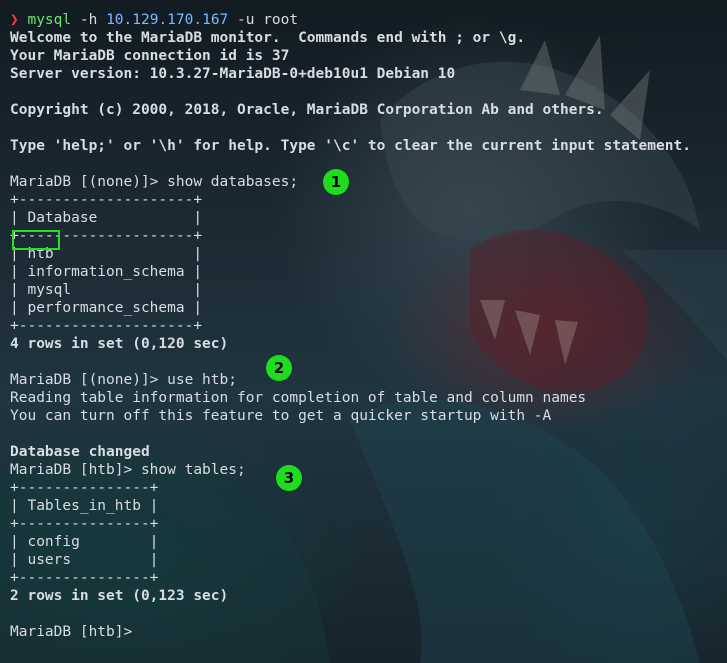  I want to click on step-badge-3: 3, so click(289, 478).